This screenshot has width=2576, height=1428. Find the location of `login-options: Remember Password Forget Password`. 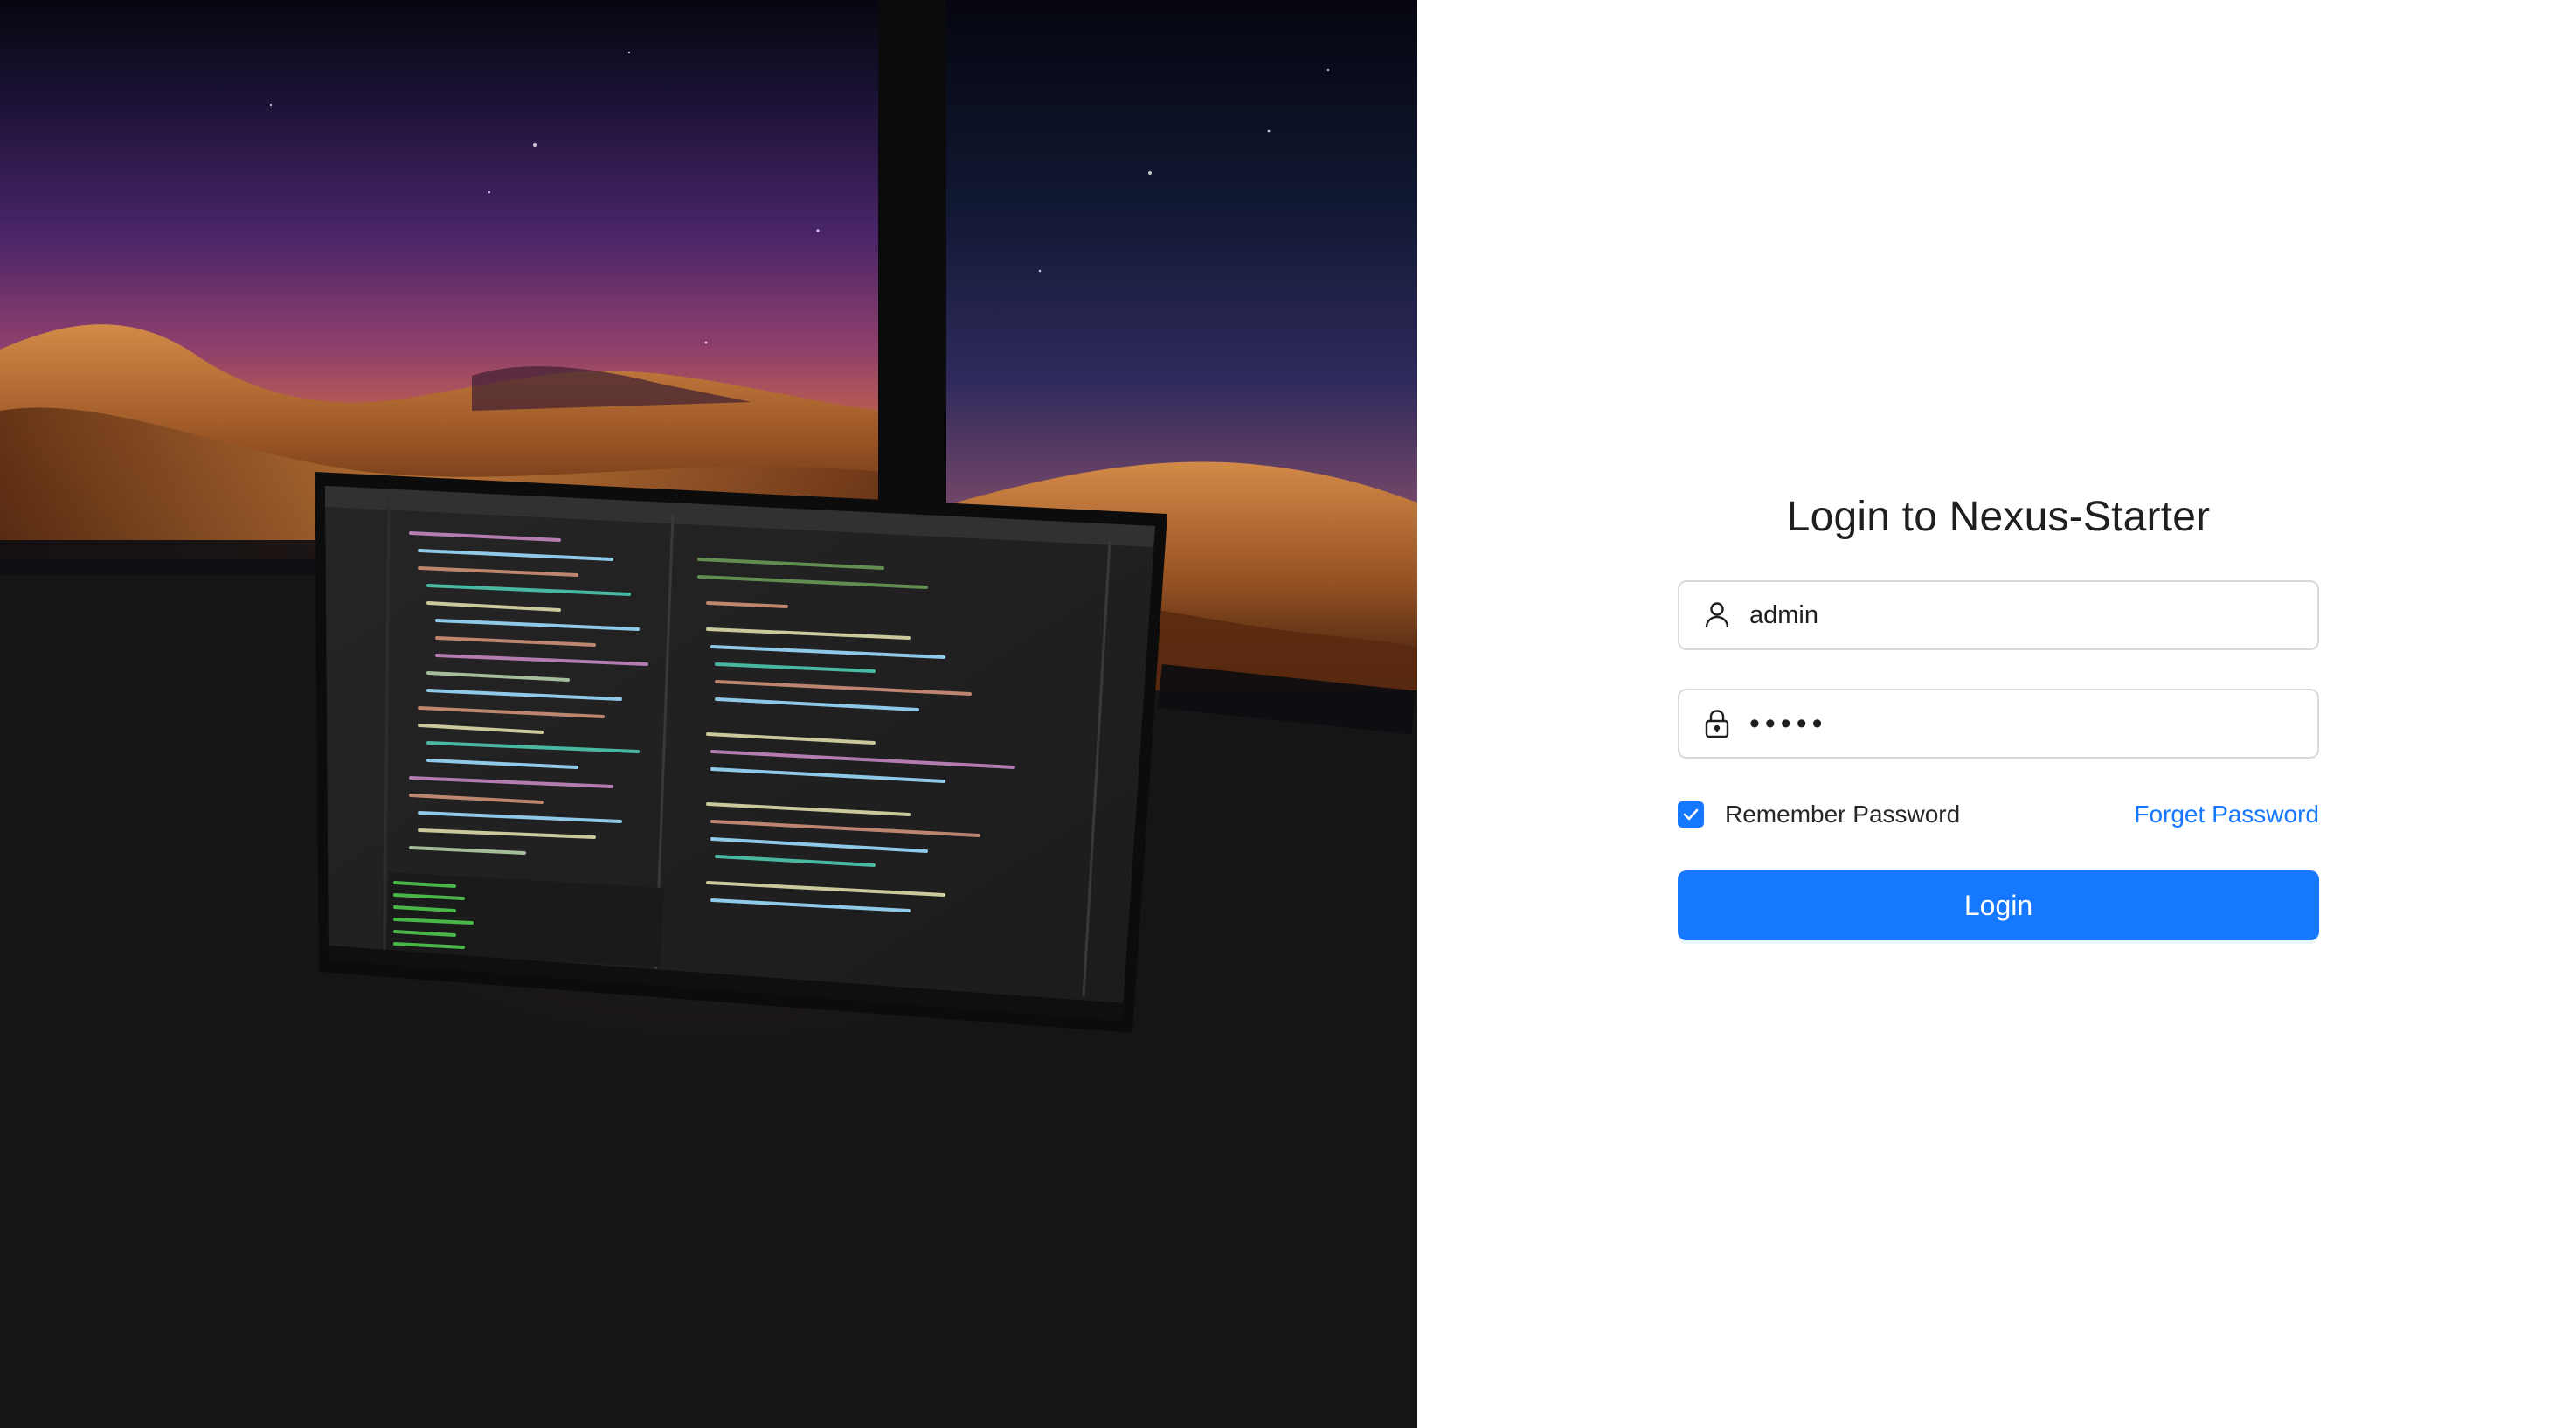

login-options: Remember Password Forget Password is located at coordinates (1998, 814).